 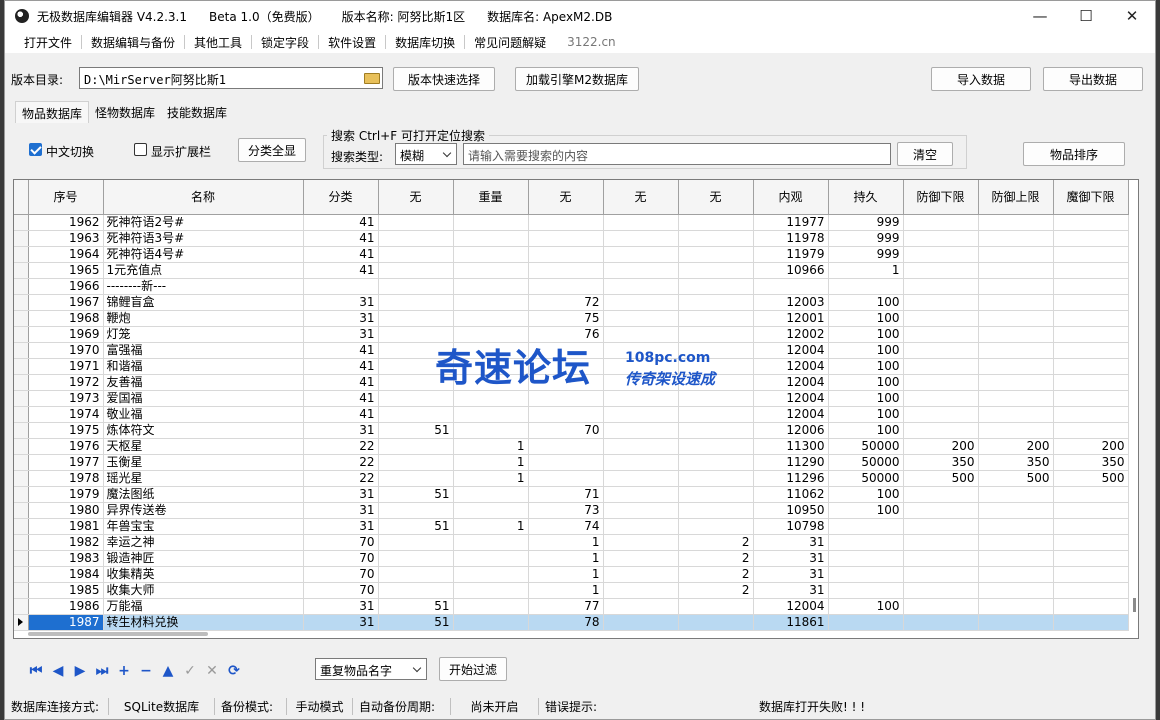 I want to click on table-cell: 1978, so click(x=66, y=478).